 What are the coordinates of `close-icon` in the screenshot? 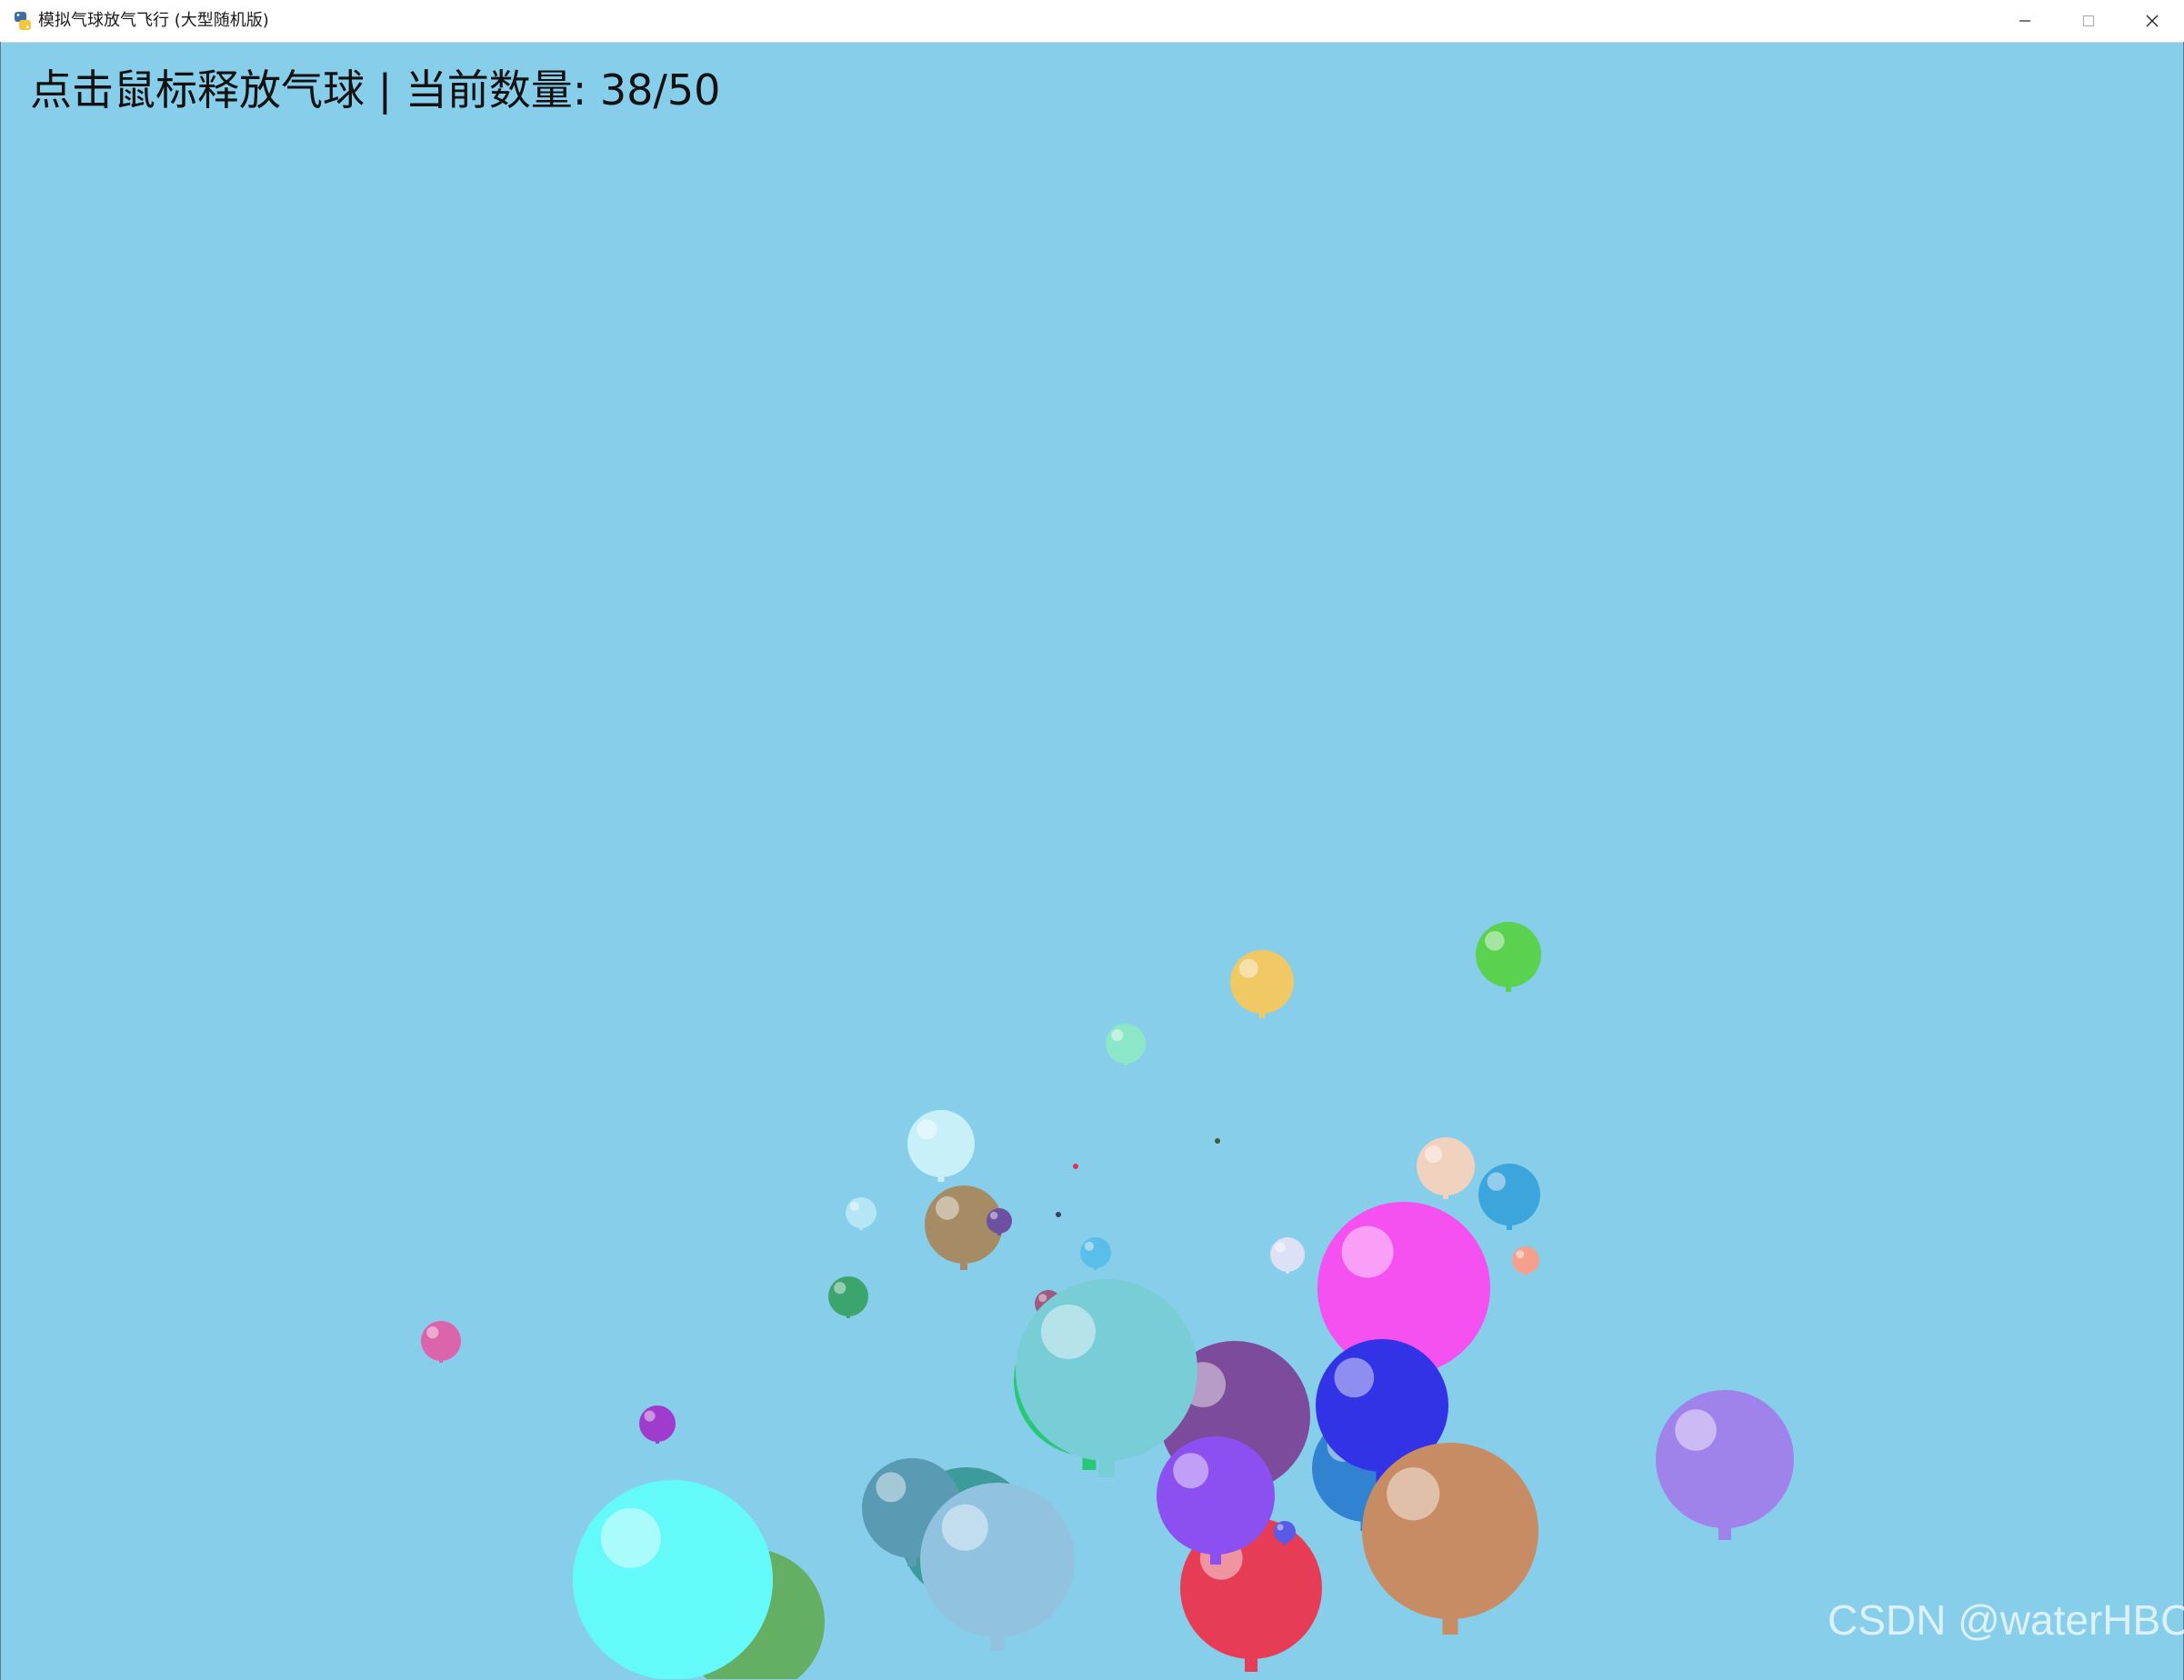 It's located at (2152, 21).